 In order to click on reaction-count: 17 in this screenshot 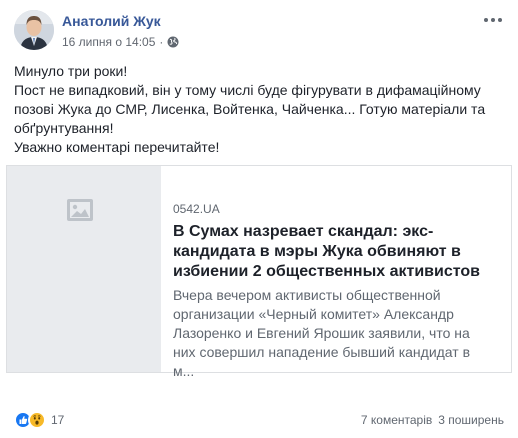, I will do `click(58, 420)`.